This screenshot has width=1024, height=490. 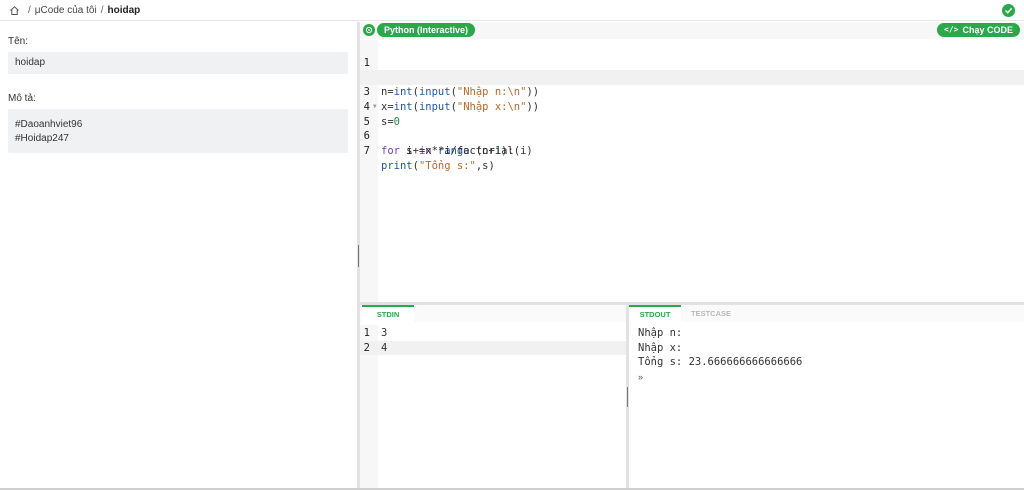 I want to click on language-selector: Python (Interactive), so click(x=419, y=30).